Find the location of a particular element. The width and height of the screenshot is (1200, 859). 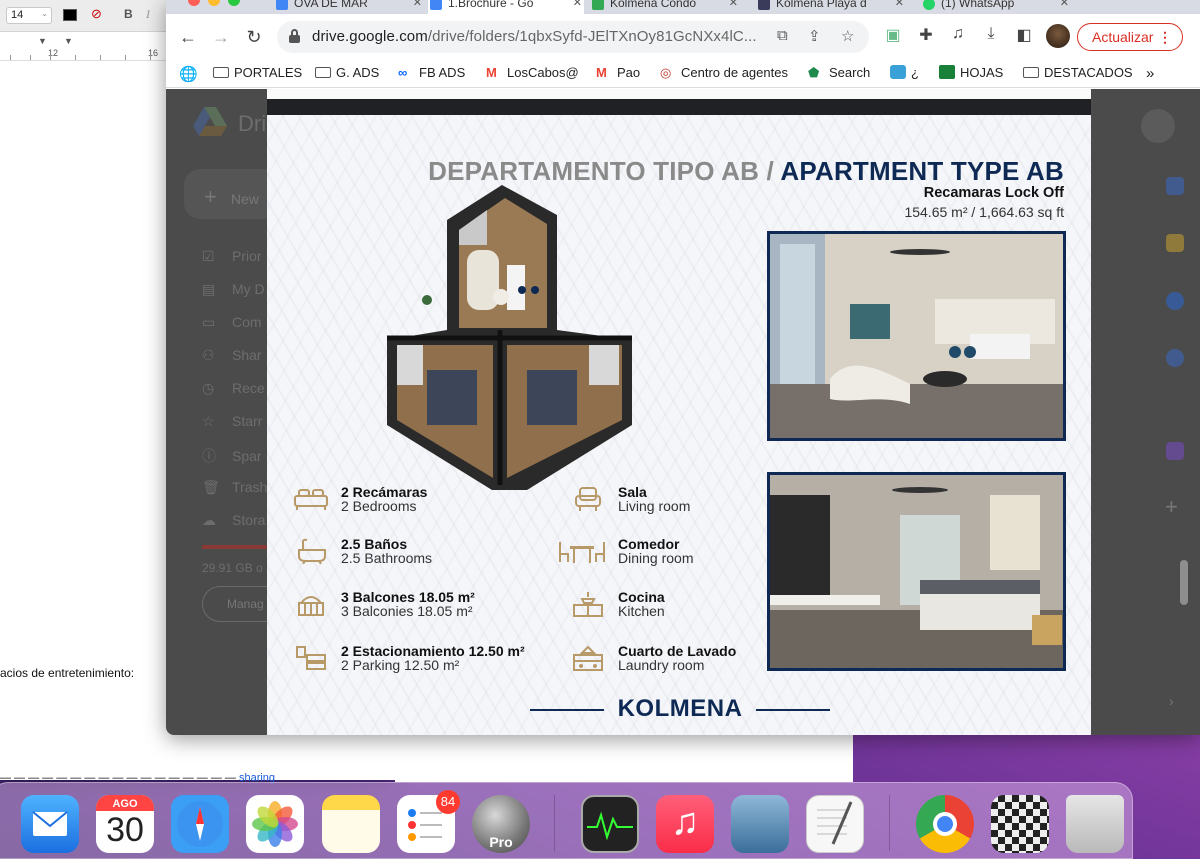

profile-avatar is located at coordinates (1058, 36).